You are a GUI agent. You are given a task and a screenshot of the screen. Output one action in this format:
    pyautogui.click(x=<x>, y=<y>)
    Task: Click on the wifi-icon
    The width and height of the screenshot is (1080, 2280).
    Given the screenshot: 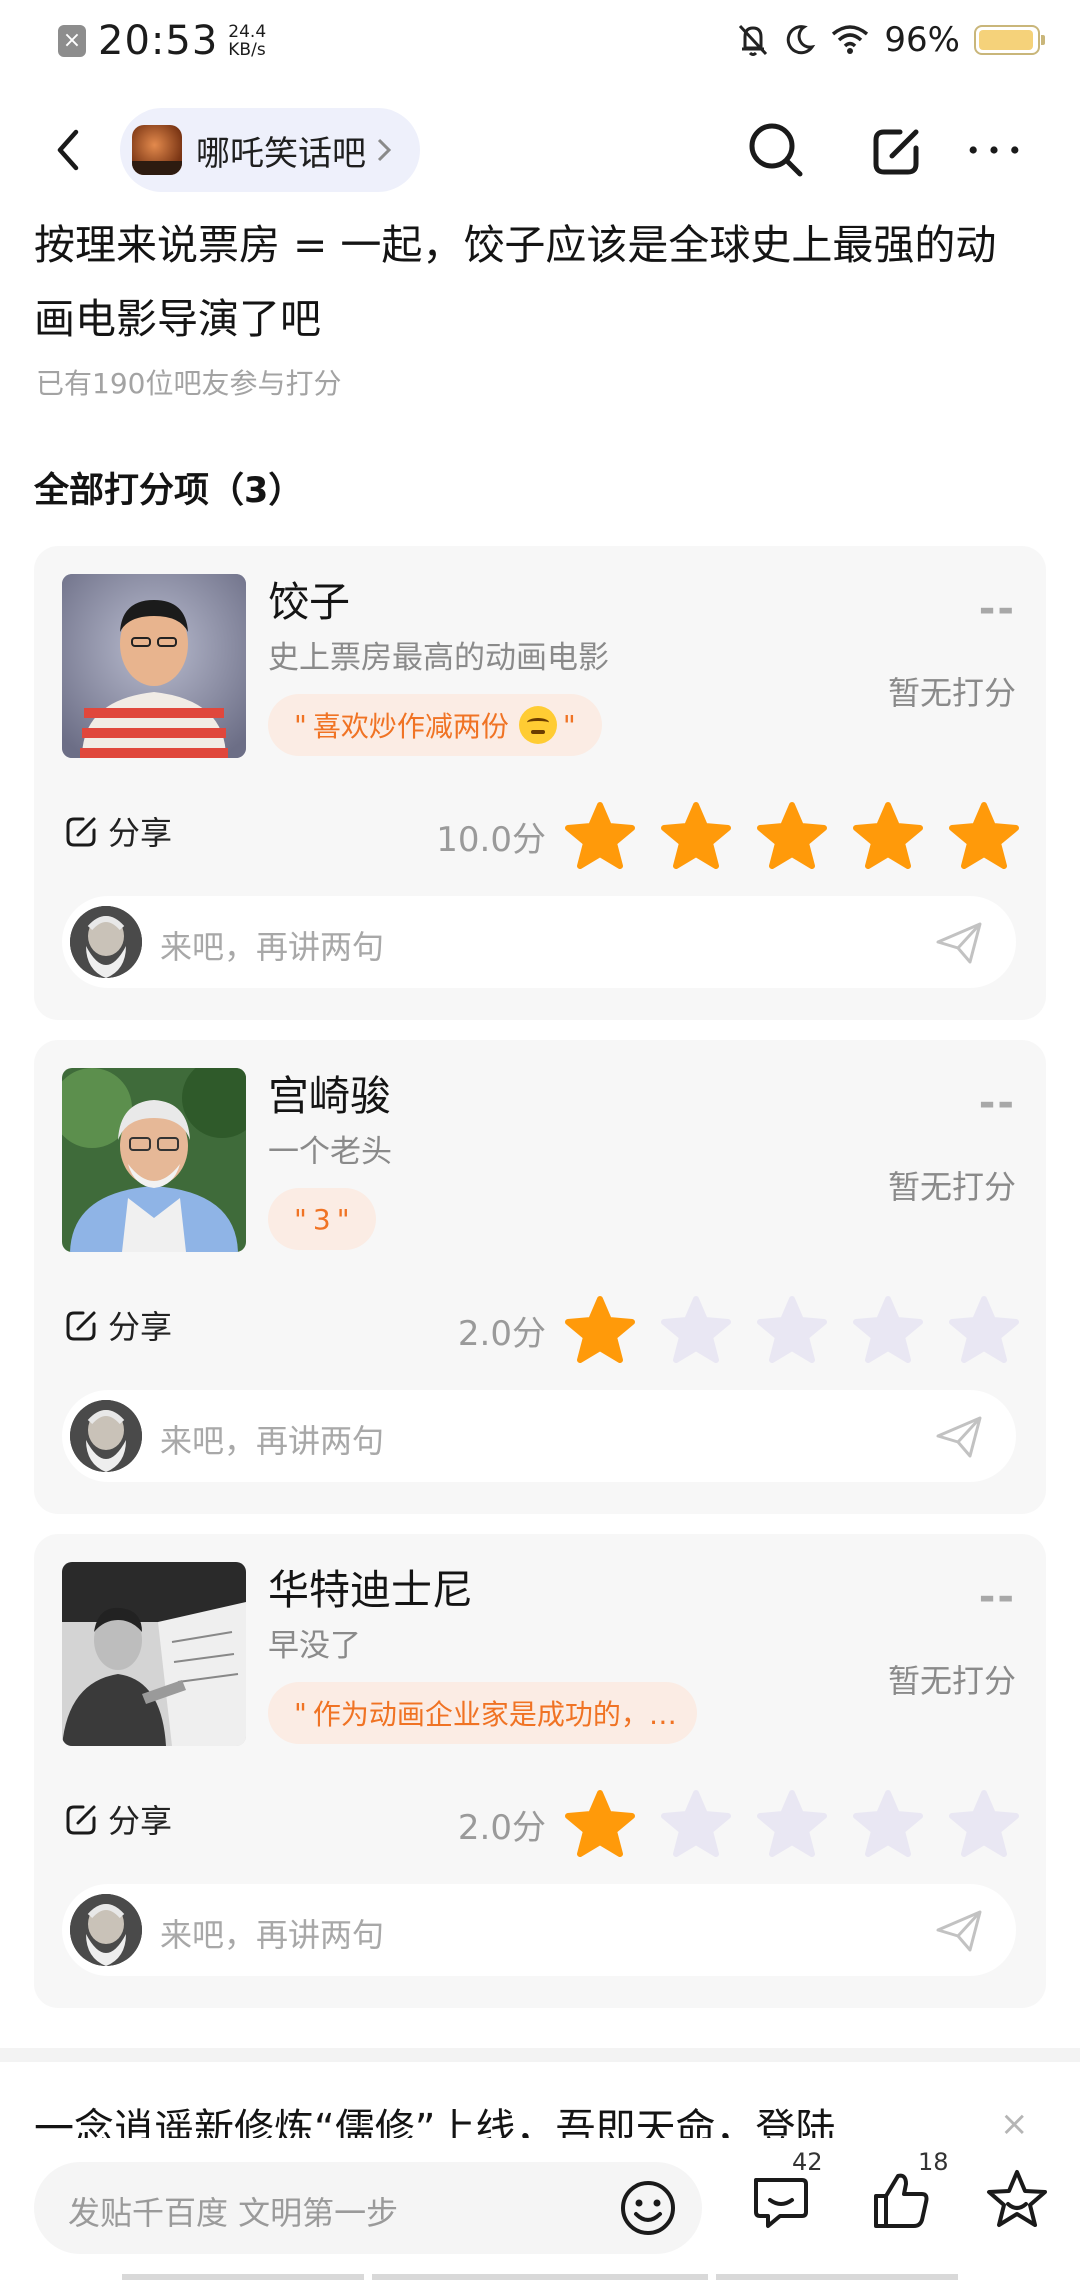 What is the action you would take?
    pyautogui.click(x=850, y=39)
    